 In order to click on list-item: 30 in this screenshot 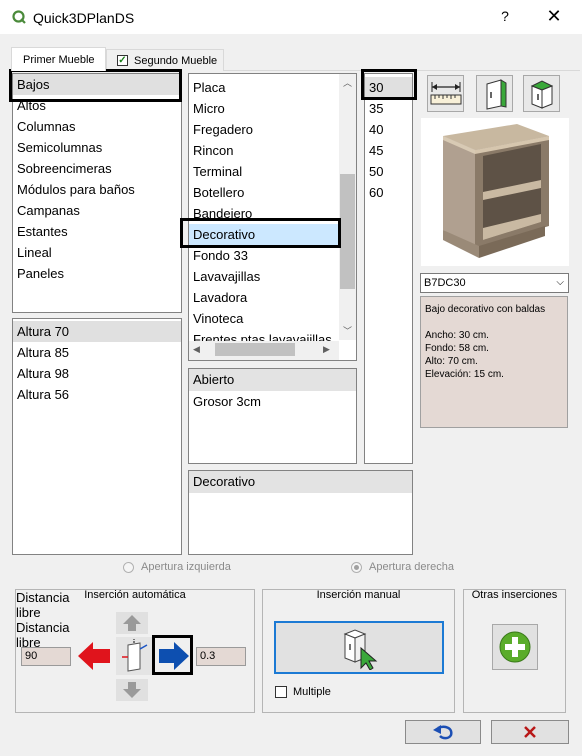, I will do `click(388, 87)`.